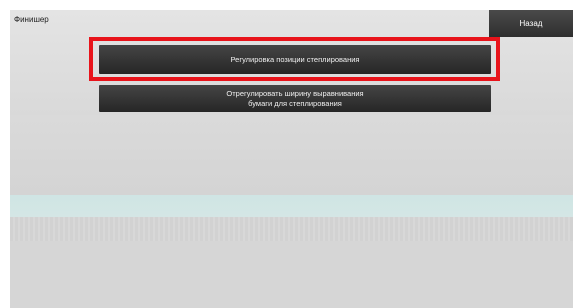  What do you see at coordinates (31, 19) in the screenshot?
I see `page-title: Финишер` at bounding box center [31, 19].